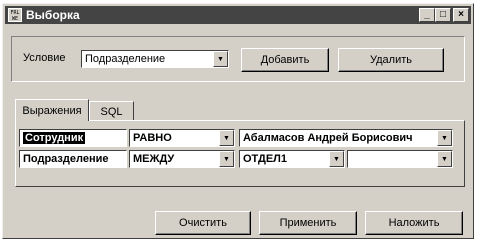 The image size is (480, 243). What do you see at coordinates (44, 58) in the screenshot?
I see `condition-label: Условие` at bounding box center [44, 58].